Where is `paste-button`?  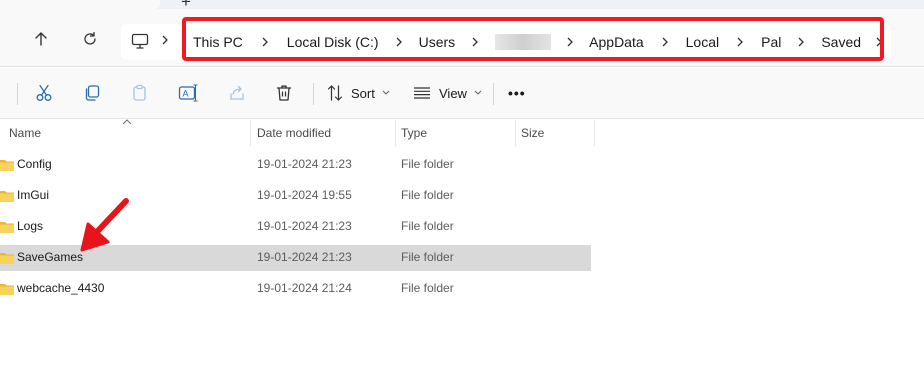 paste-button is located at coordinates (140, 93).